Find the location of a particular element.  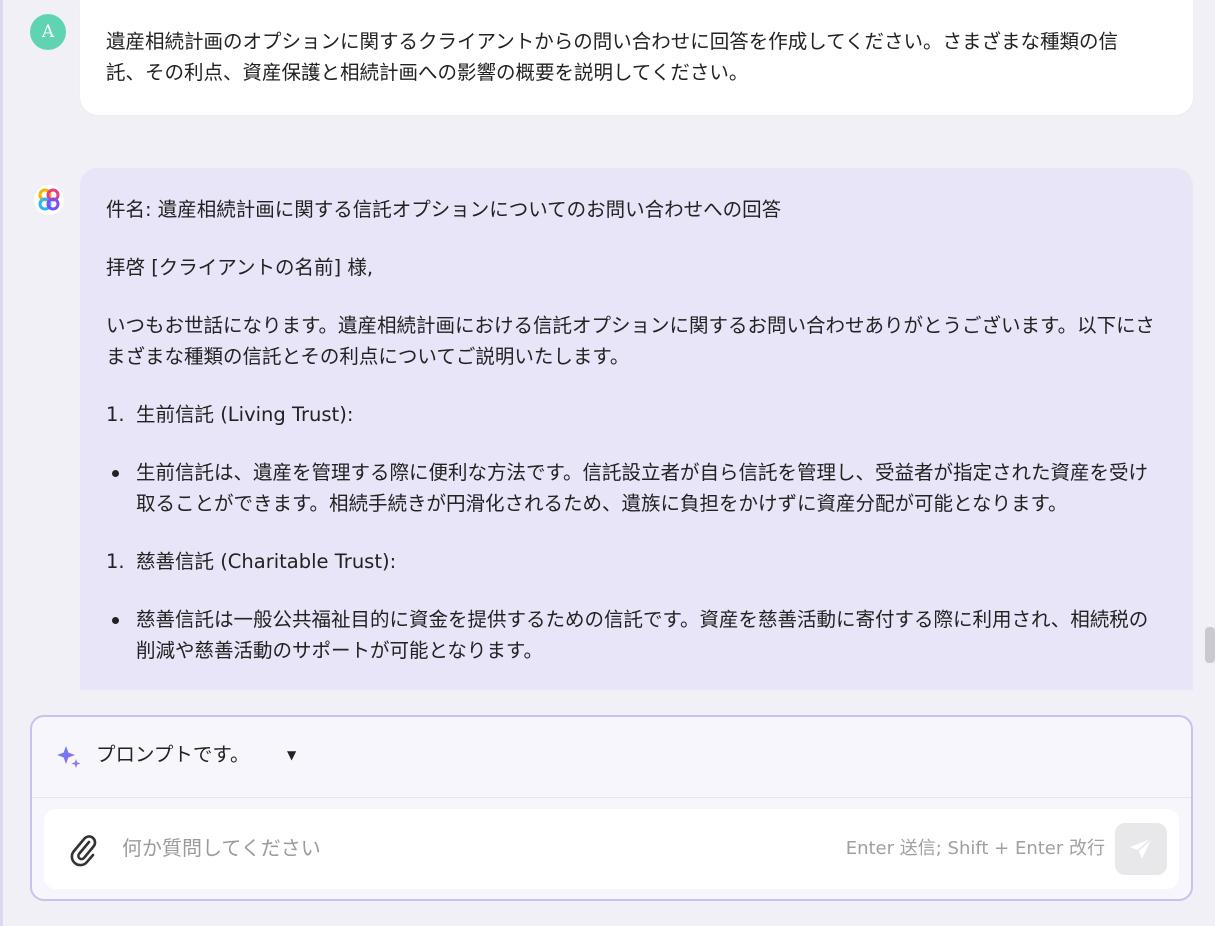

list-item: 1. 生前信託 (Living Trust): is located at coordinates (631, 414).